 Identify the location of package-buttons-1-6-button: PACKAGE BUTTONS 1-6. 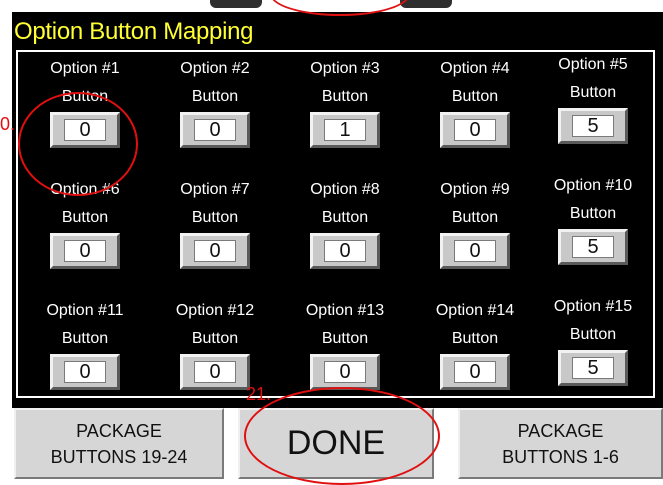
(560, 443).